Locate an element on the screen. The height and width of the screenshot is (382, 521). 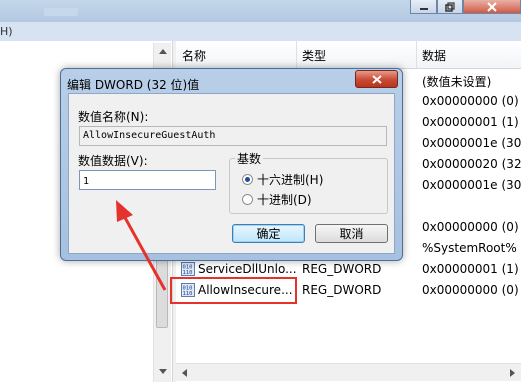
chevron-down-icon is located at coordinates (162, 371).